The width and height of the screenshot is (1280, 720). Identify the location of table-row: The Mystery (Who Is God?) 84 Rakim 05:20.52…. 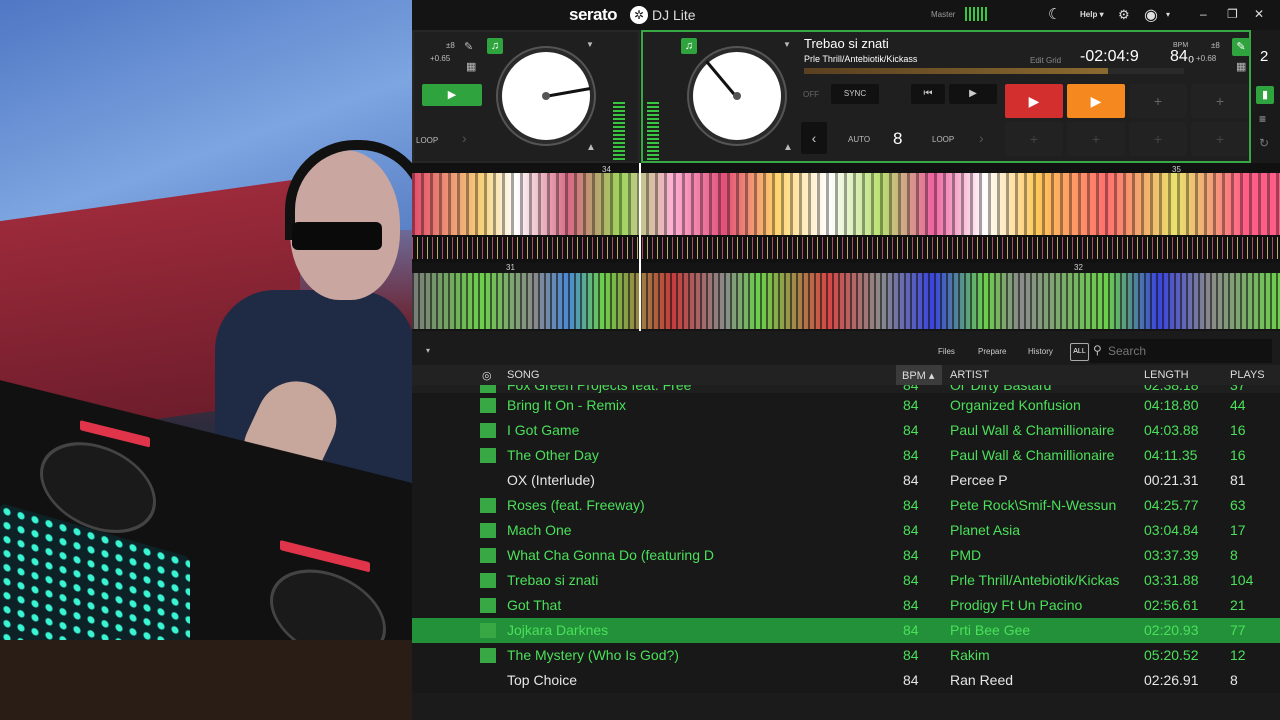
(846, 655).